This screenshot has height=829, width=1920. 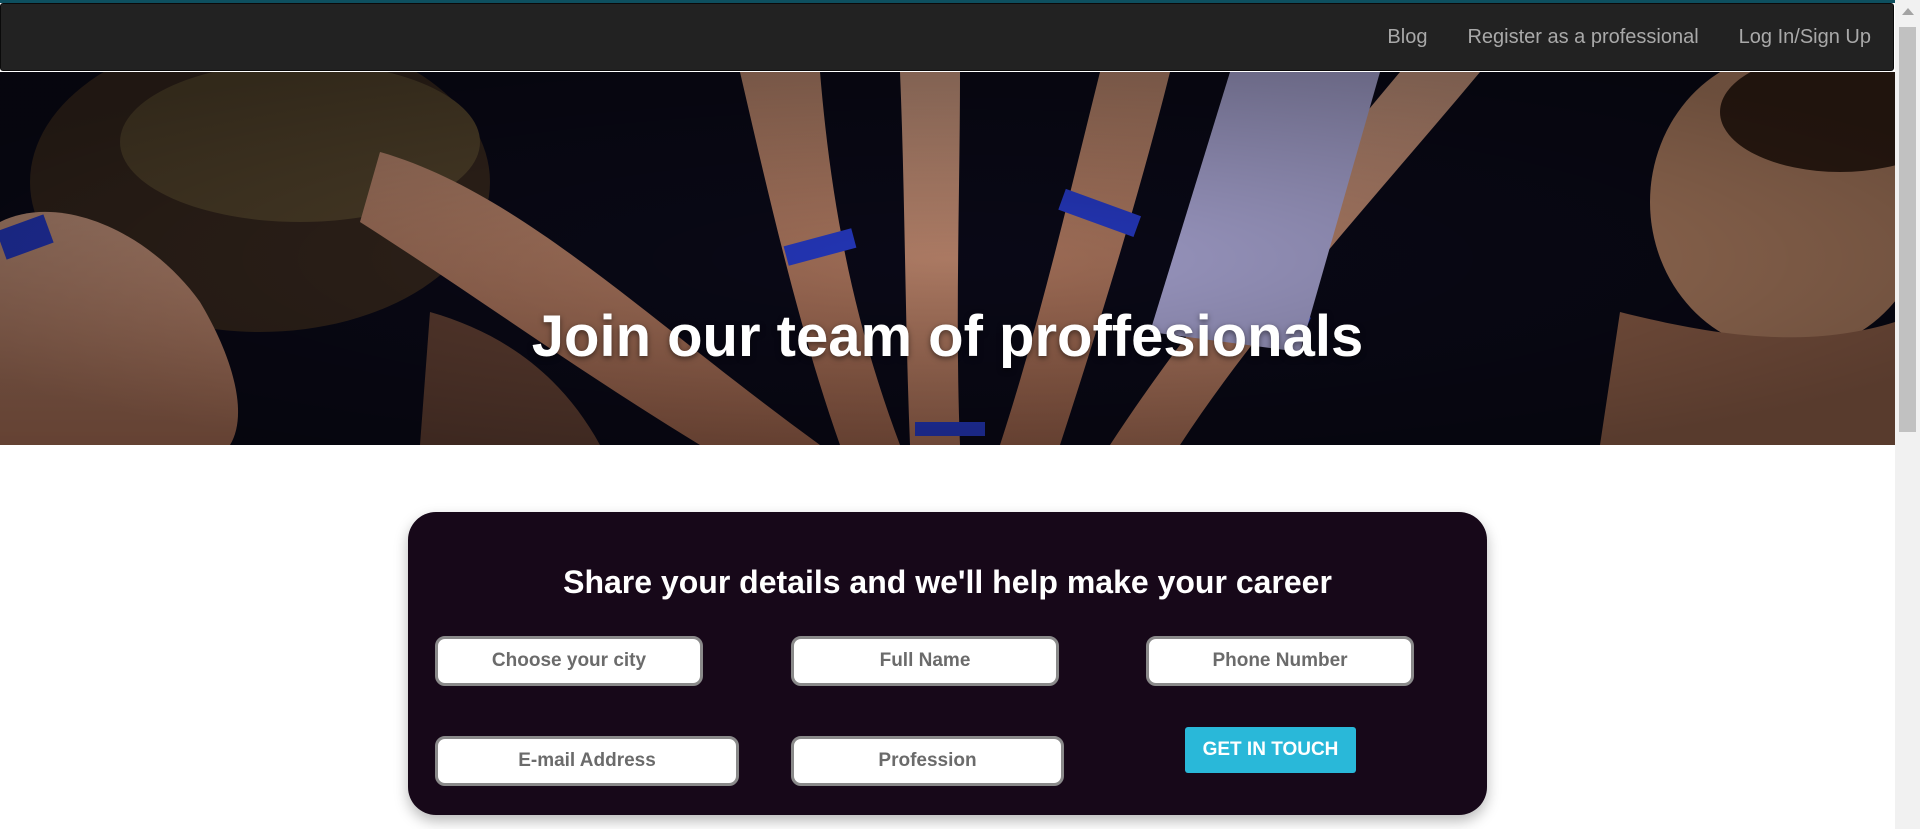 I want to click on email-field, so click(x=587, y=761).